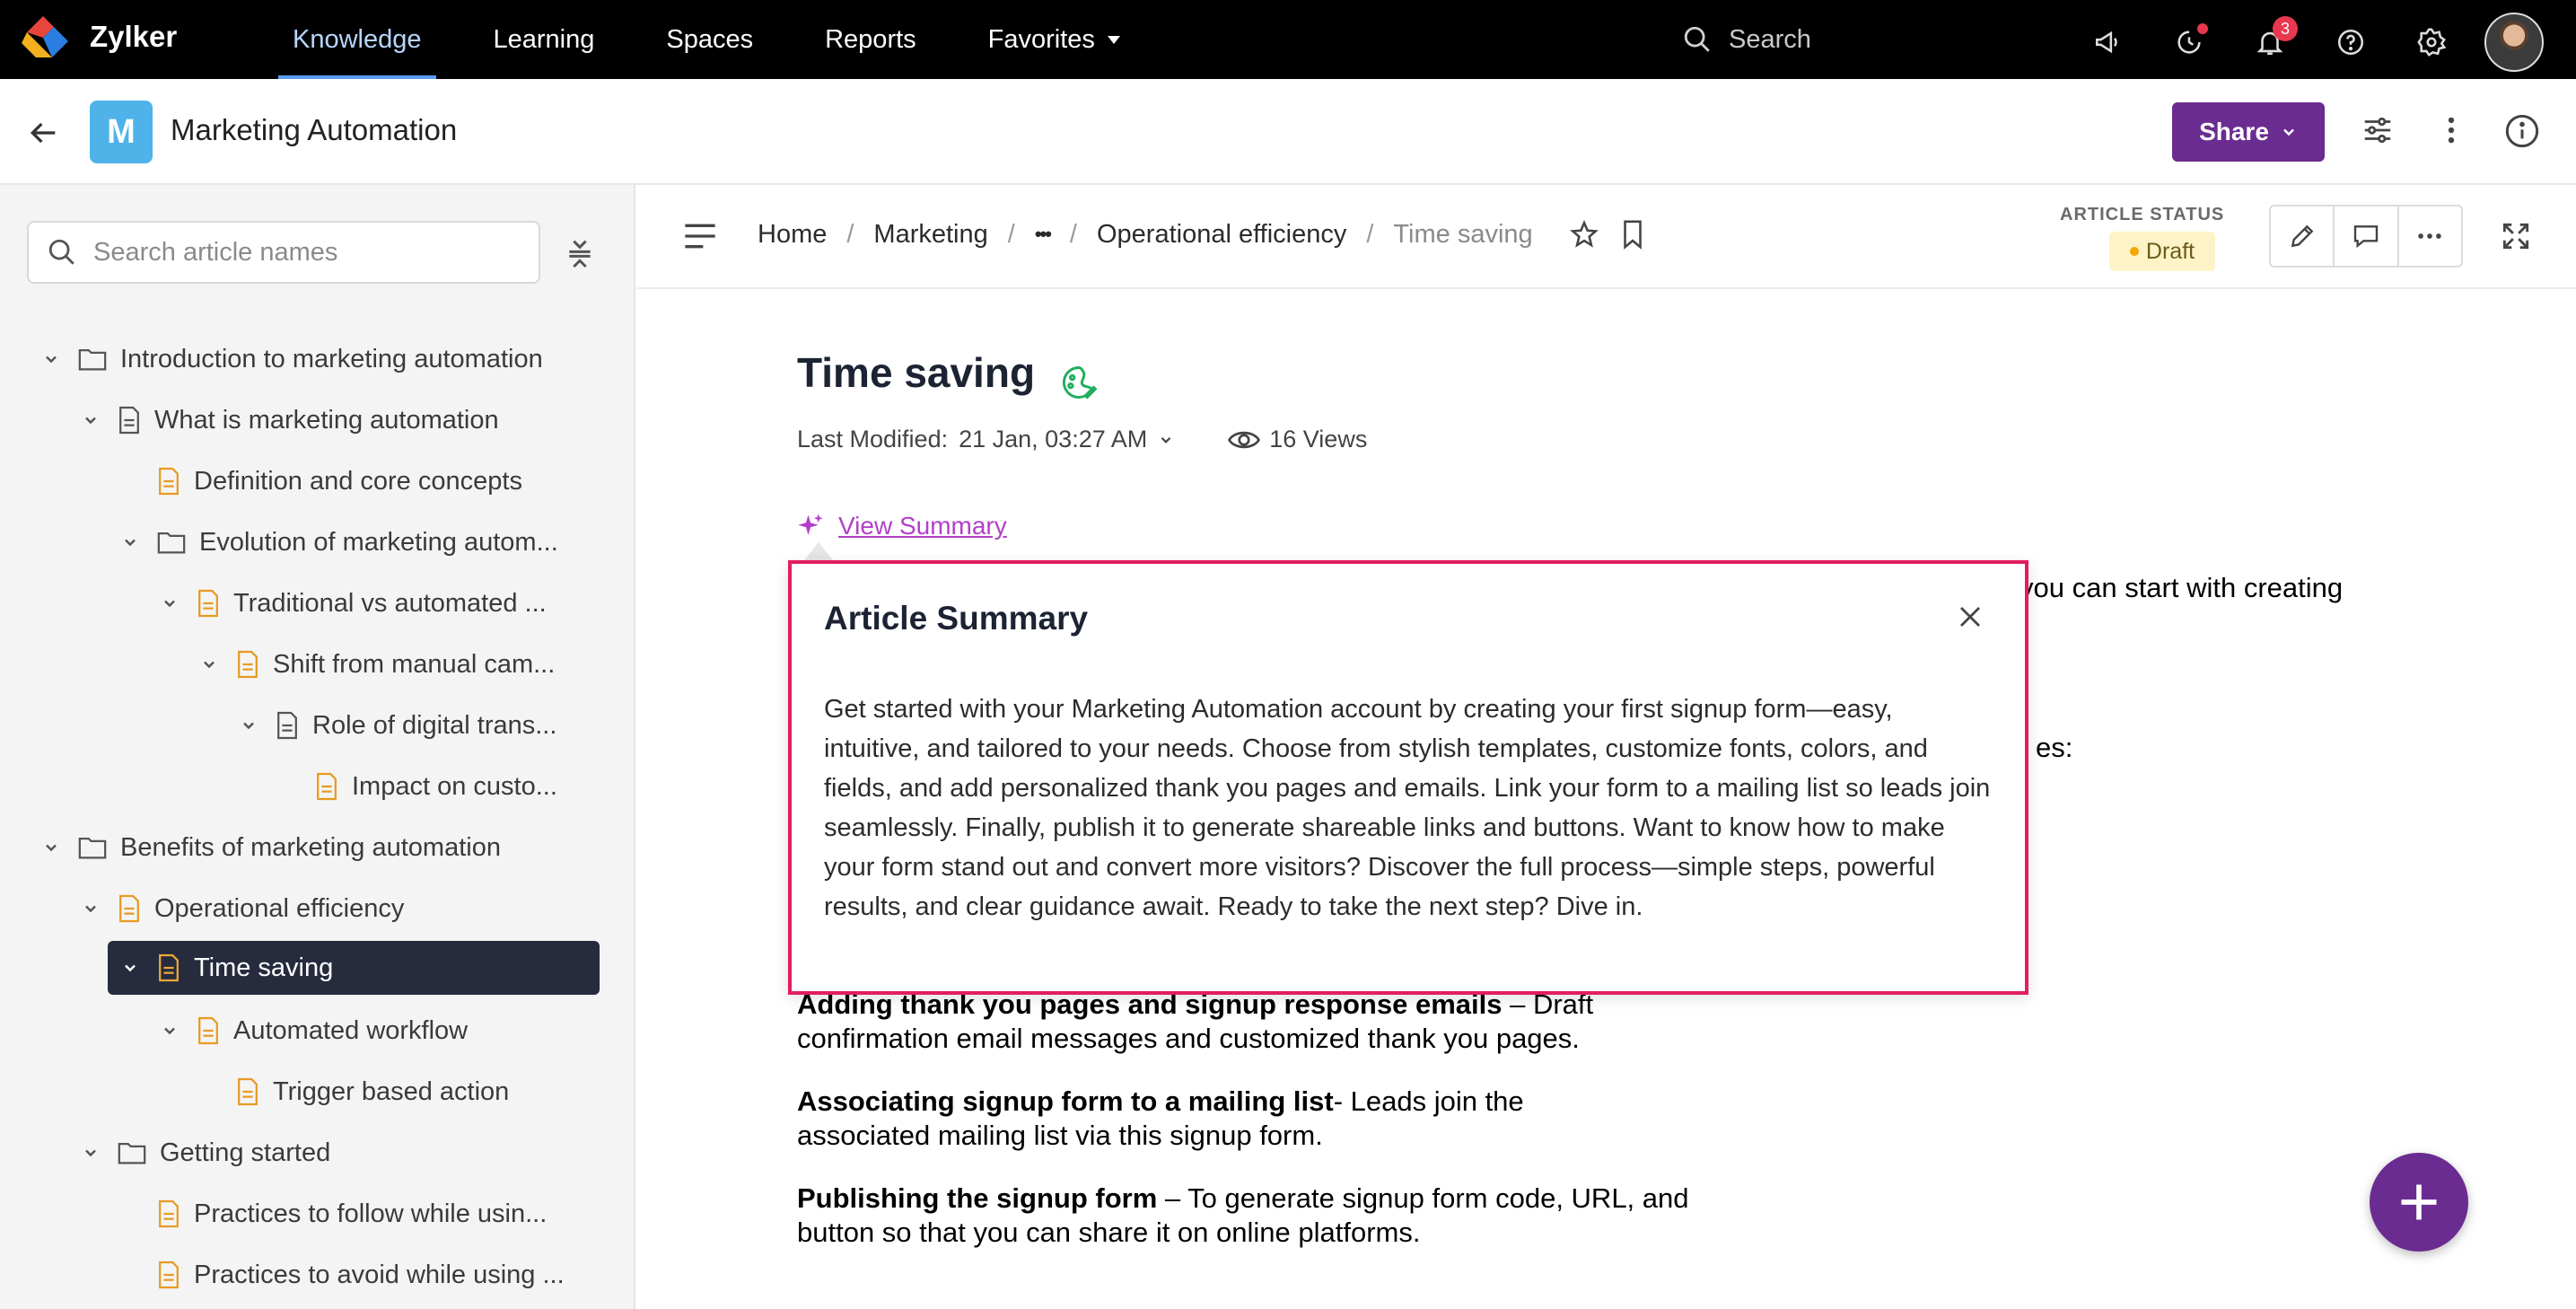 The width and height of the screenshot is (2576, 1309). What do you see at coordinates (391, 1091) in the screenshot?
I see `tree-label: Trigger based action` at bounding box center [391, 1091].